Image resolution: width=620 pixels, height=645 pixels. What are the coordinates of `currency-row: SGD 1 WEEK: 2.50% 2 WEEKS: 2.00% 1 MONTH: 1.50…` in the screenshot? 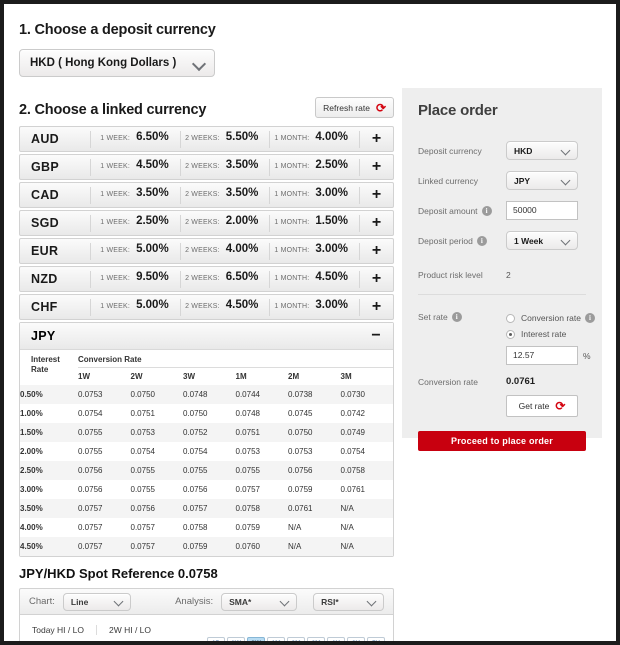 It's located at (206, 223).